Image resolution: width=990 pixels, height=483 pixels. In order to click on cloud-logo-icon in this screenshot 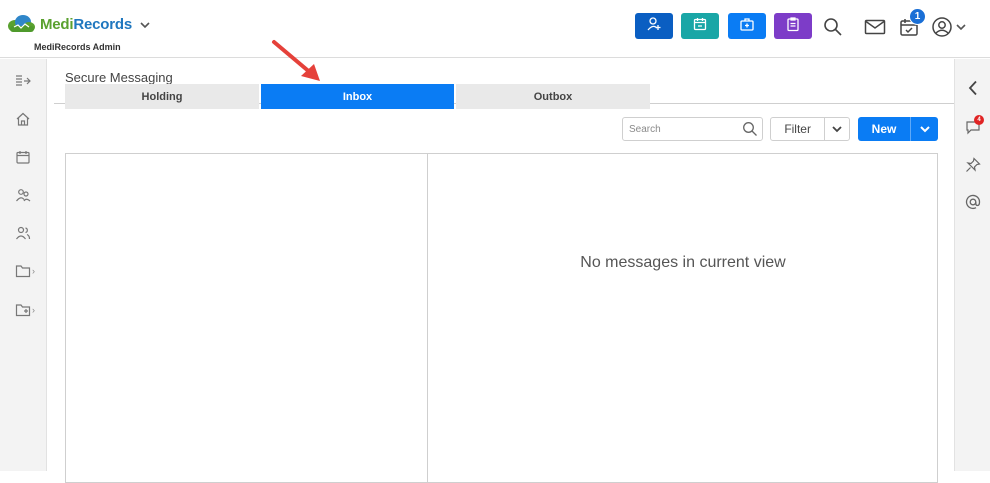, I will do `click(21, 24)`.